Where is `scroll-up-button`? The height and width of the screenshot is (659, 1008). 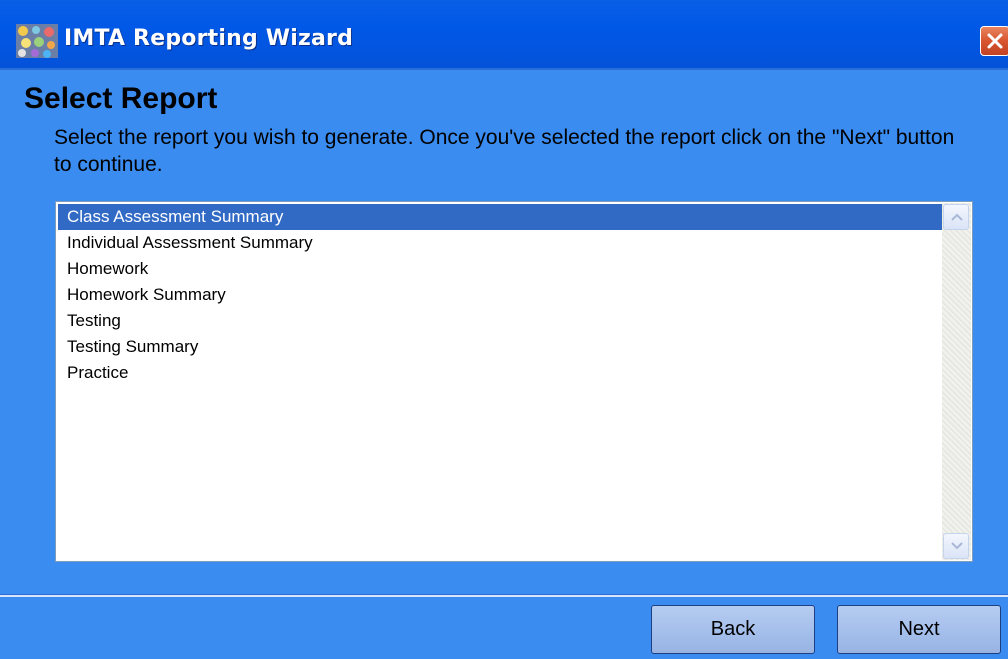 scroll-up-button is located at coordinates (956, 217).